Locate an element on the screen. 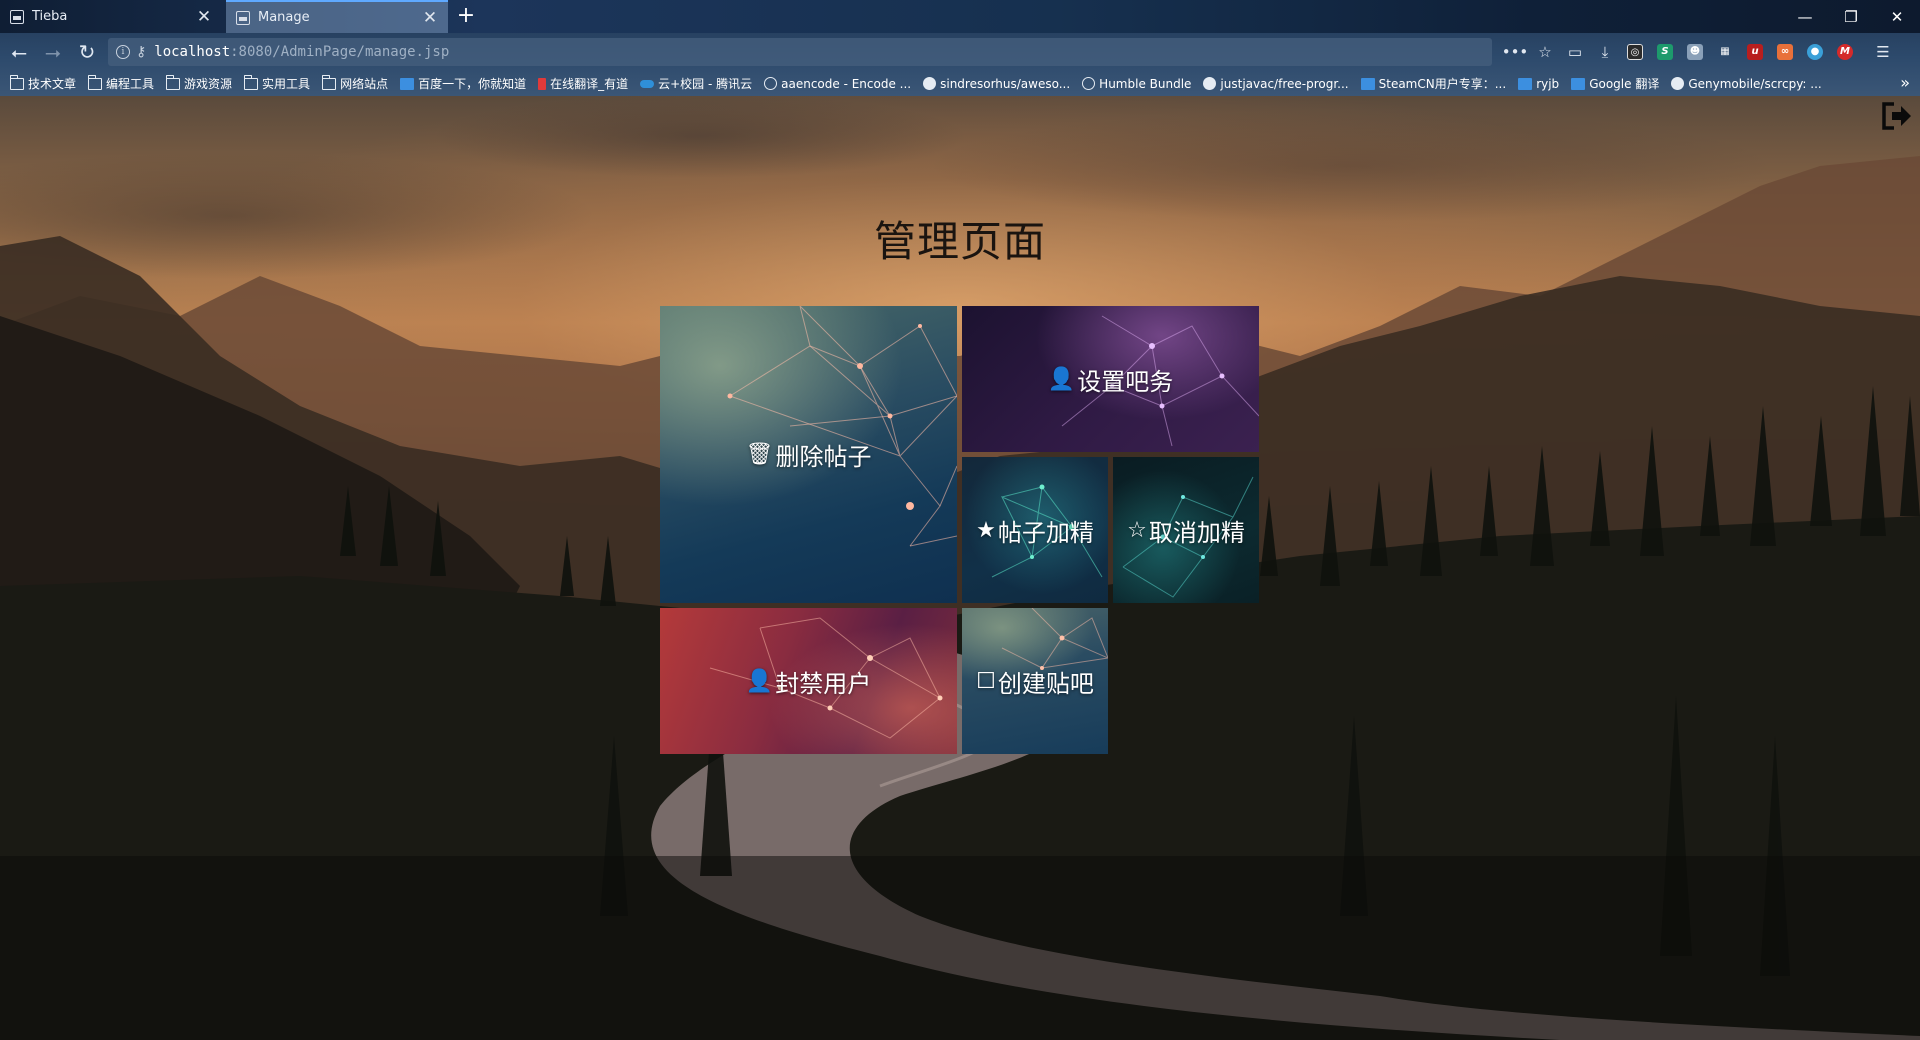 The image size is (1920, 1040). tile-content: 👤 封禁用户 is located at coordinates (808, 681).